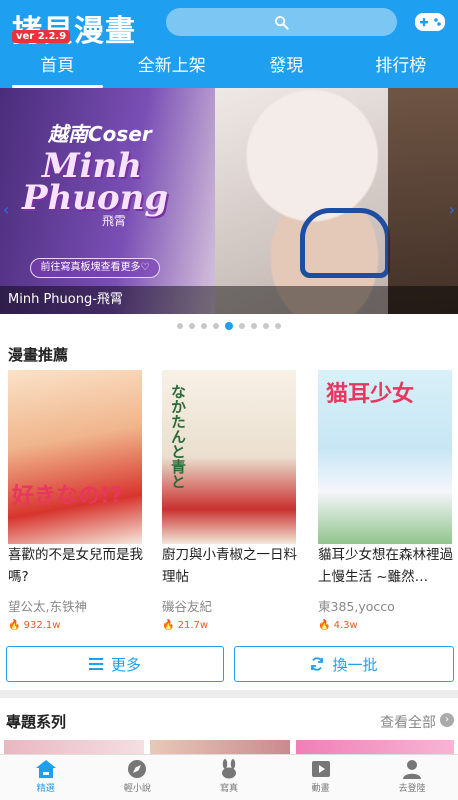 The width and height of the screenshot is (458, 800). Describe the element at coordinates (370, 394) in the screenshot. I see `cover-title: 猫耳少女` at that location.